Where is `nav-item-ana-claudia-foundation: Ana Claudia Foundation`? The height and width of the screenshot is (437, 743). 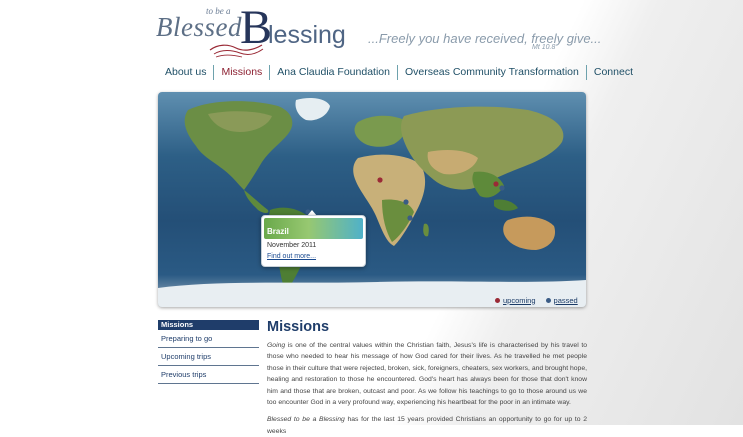 nav-item-ana-claudia-foundation: Ana Claudia Foundation is located at coordinates (333, 72).